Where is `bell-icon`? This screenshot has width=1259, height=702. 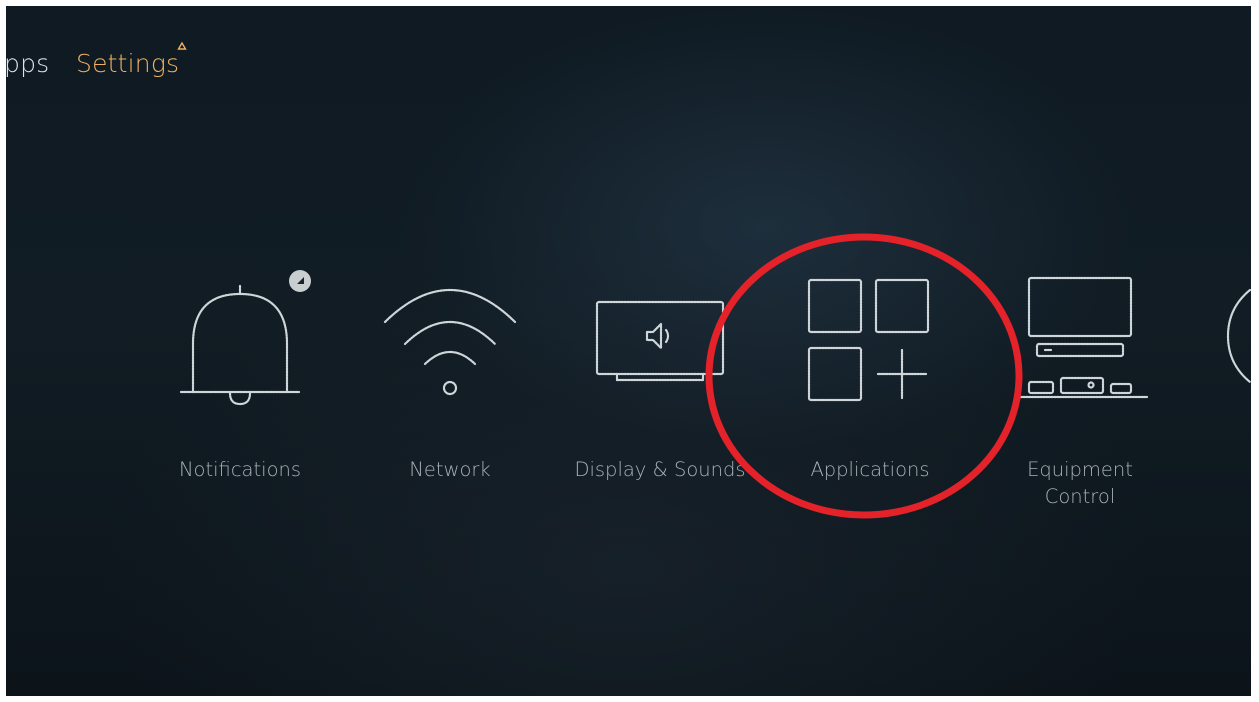 bell-icon is located at coordinates (245, 338).